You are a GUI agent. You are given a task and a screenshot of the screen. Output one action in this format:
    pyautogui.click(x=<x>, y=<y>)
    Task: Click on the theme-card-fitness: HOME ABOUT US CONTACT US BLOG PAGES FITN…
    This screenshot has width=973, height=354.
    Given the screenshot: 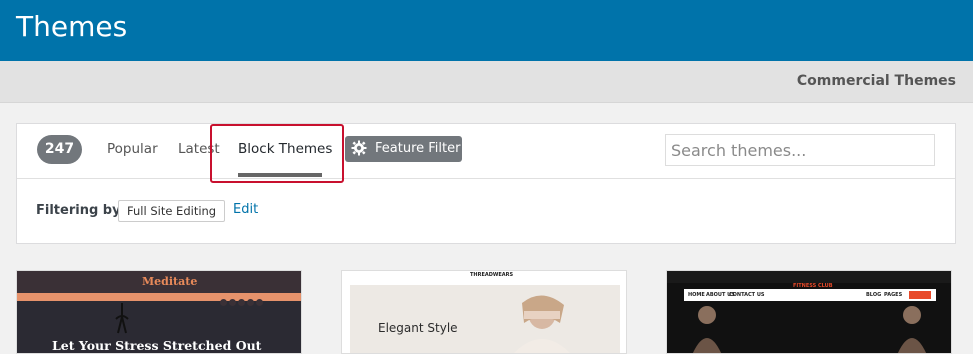 What is the action you would take?
    pyautogui.click(x=809, y=312)
    